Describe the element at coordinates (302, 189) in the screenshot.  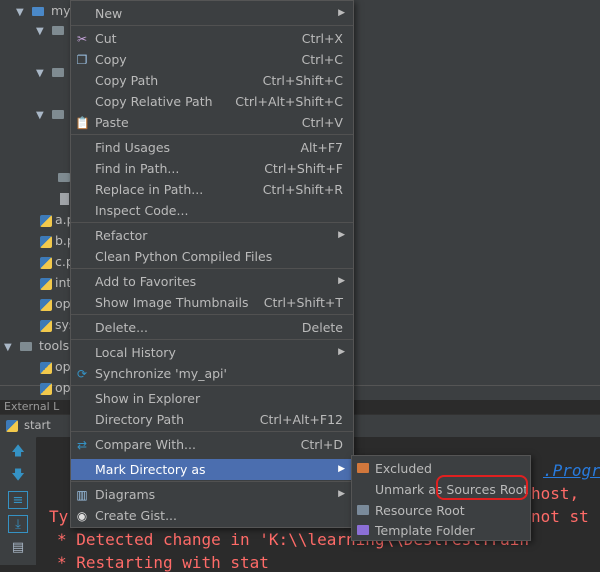
I see `menu-item-shortcut: Ctrl+Shift+R` at that location.